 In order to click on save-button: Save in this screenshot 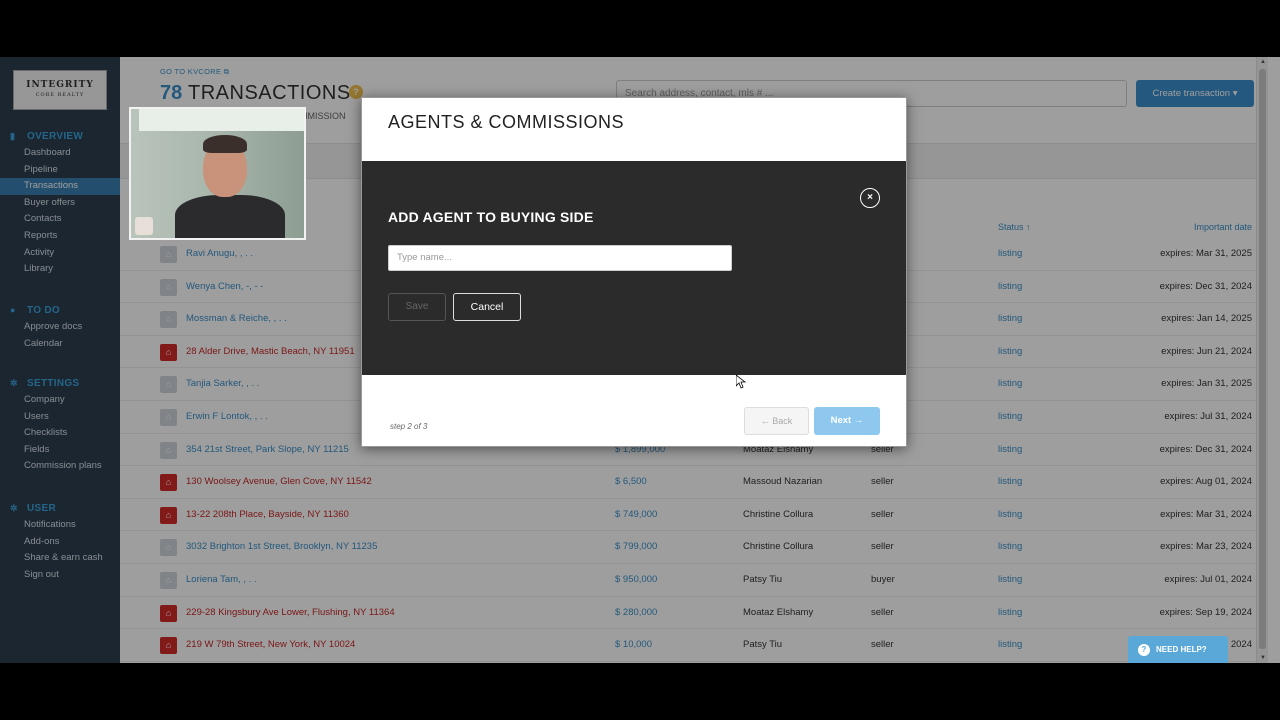, I will do `click(417, 307)`.